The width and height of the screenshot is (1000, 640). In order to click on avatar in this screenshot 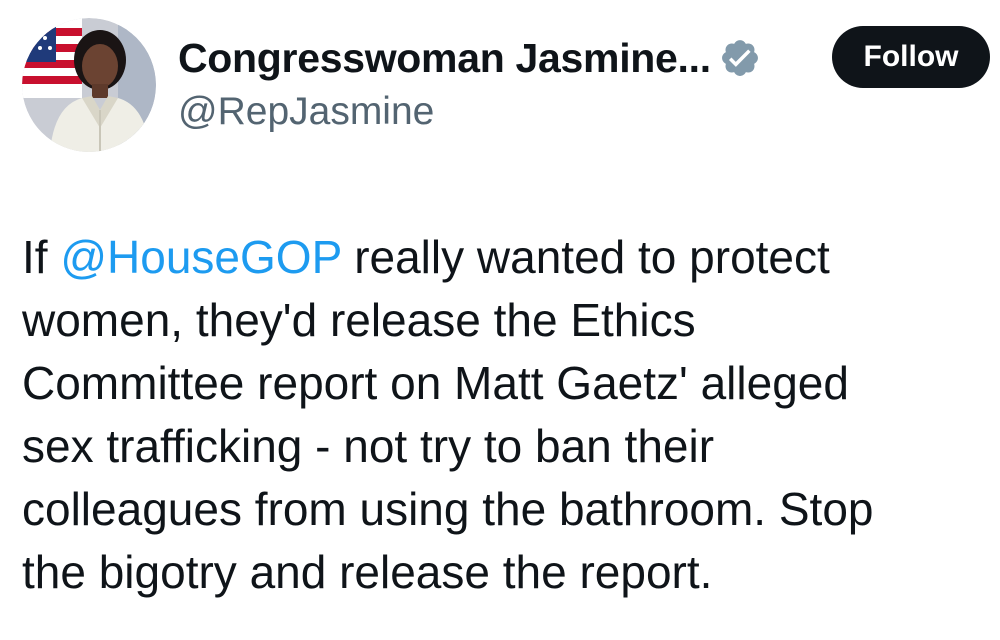, I will do `click(89, 85)`.